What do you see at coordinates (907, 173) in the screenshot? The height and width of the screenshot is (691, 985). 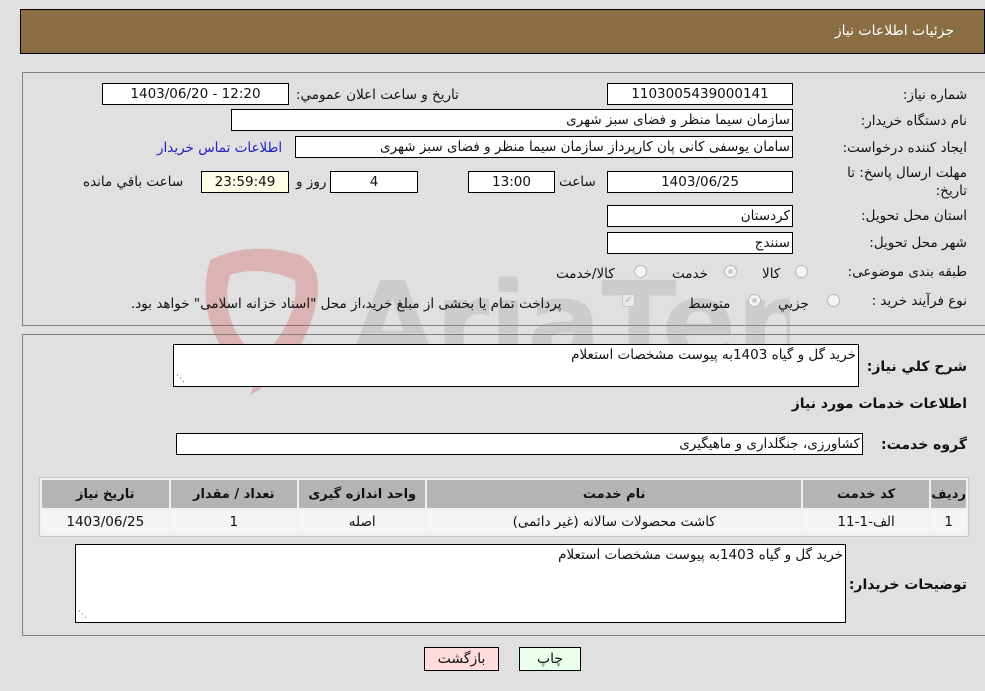 I see `deadline-label: مهلت ارسال پاسخ: تا` at bounding box center [907, 173].